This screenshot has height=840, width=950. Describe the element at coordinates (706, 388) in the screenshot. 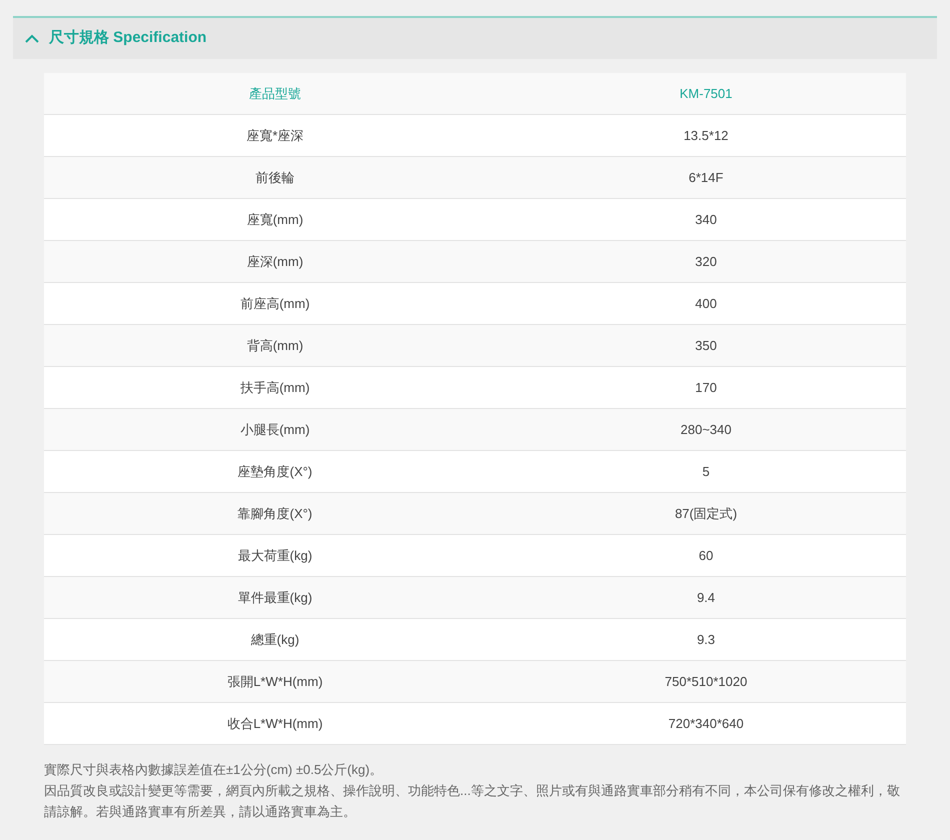

I see `table-cell: 170` at that location.